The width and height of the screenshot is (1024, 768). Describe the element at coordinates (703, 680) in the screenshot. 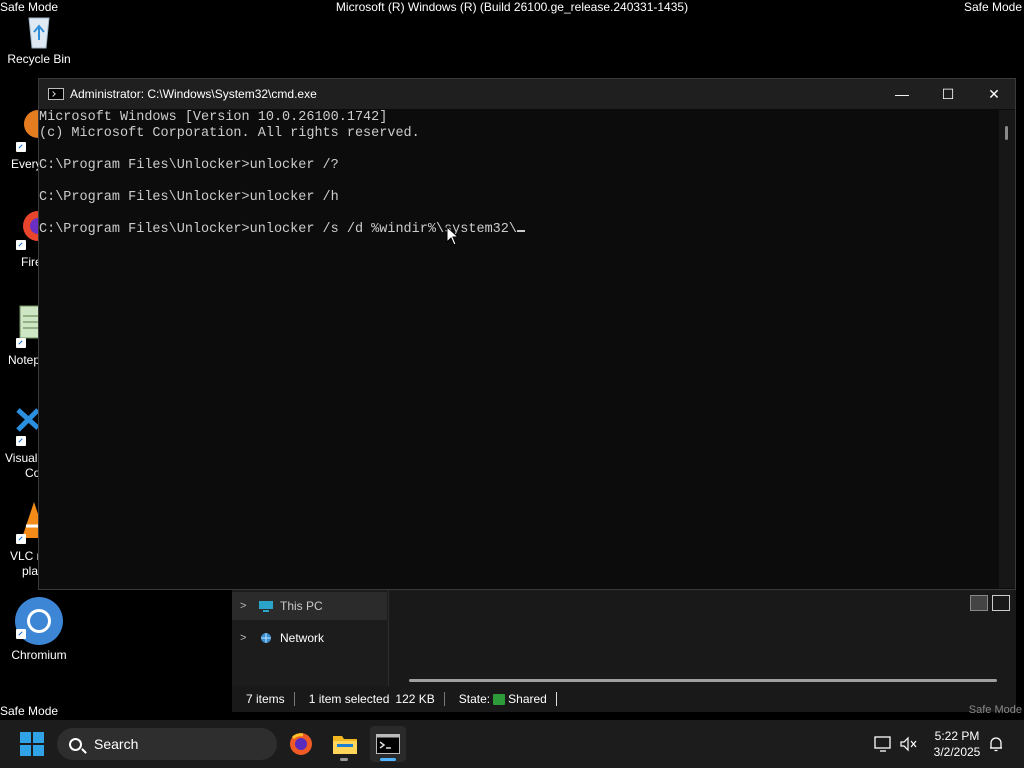

I see `horizontal-scrollbar` at that location.